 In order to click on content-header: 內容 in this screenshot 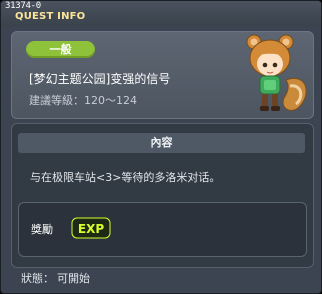, I will do `click(161, 143)`.